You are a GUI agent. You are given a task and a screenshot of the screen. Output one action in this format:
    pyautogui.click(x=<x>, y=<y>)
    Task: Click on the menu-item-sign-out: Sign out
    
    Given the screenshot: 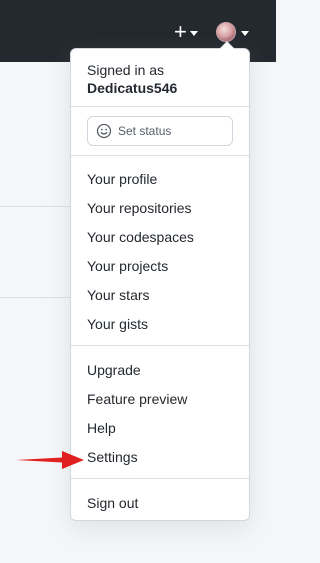 What is the action you would take?
    pyautogui.click(x=112, y=503)
    